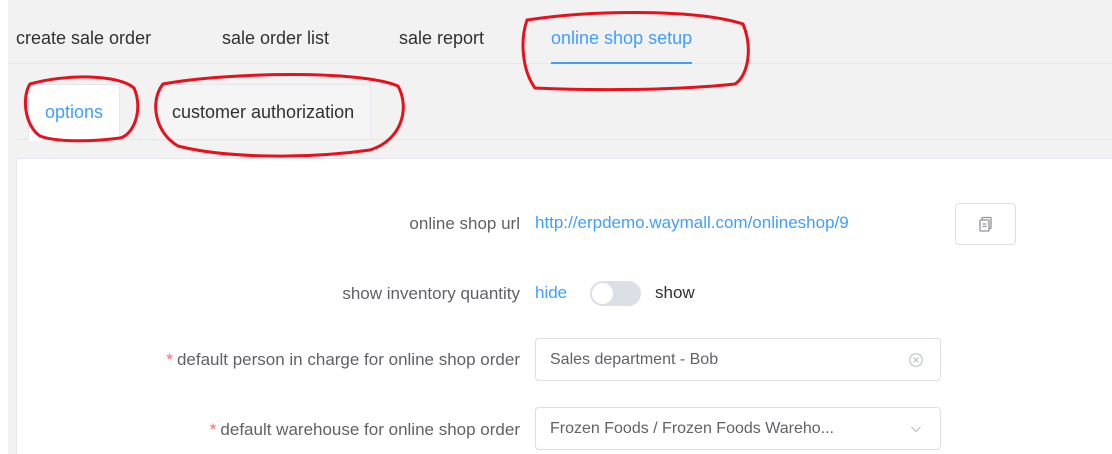 This screenshot has height=454, width=1112. Describe the element at coordinates (275, 38) in the screenshot. I see `tab-sale-order-list: sale order list` at that location.